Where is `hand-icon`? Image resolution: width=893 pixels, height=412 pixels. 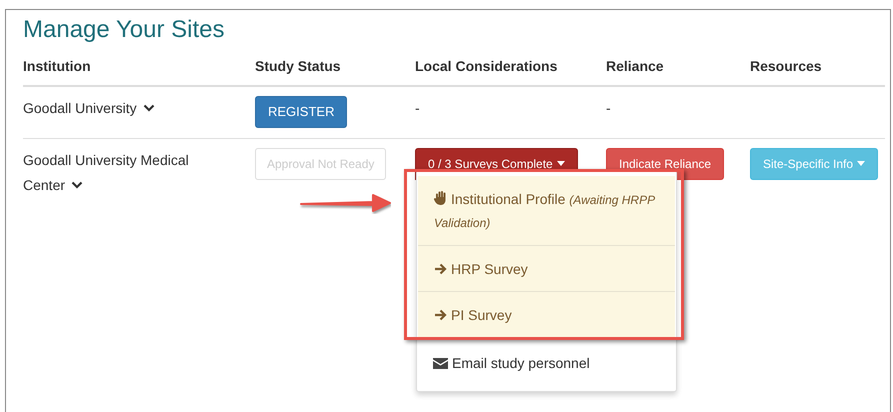 hand-icon is located at coordinates (440, 198).